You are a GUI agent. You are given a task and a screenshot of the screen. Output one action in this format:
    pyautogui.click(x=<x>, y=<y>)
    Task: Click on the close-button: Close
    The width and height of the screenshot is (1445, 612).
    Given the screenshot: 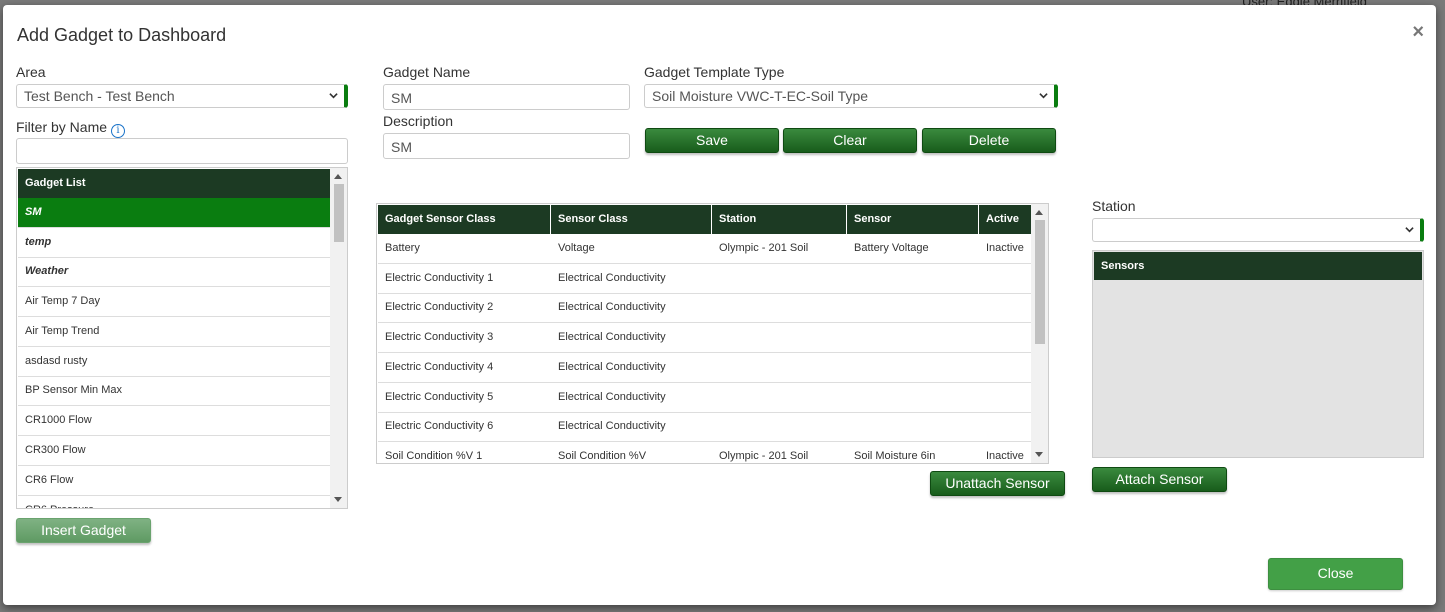 What is the action you would take?
    pyautogui.click(x=1335, y=574)
    